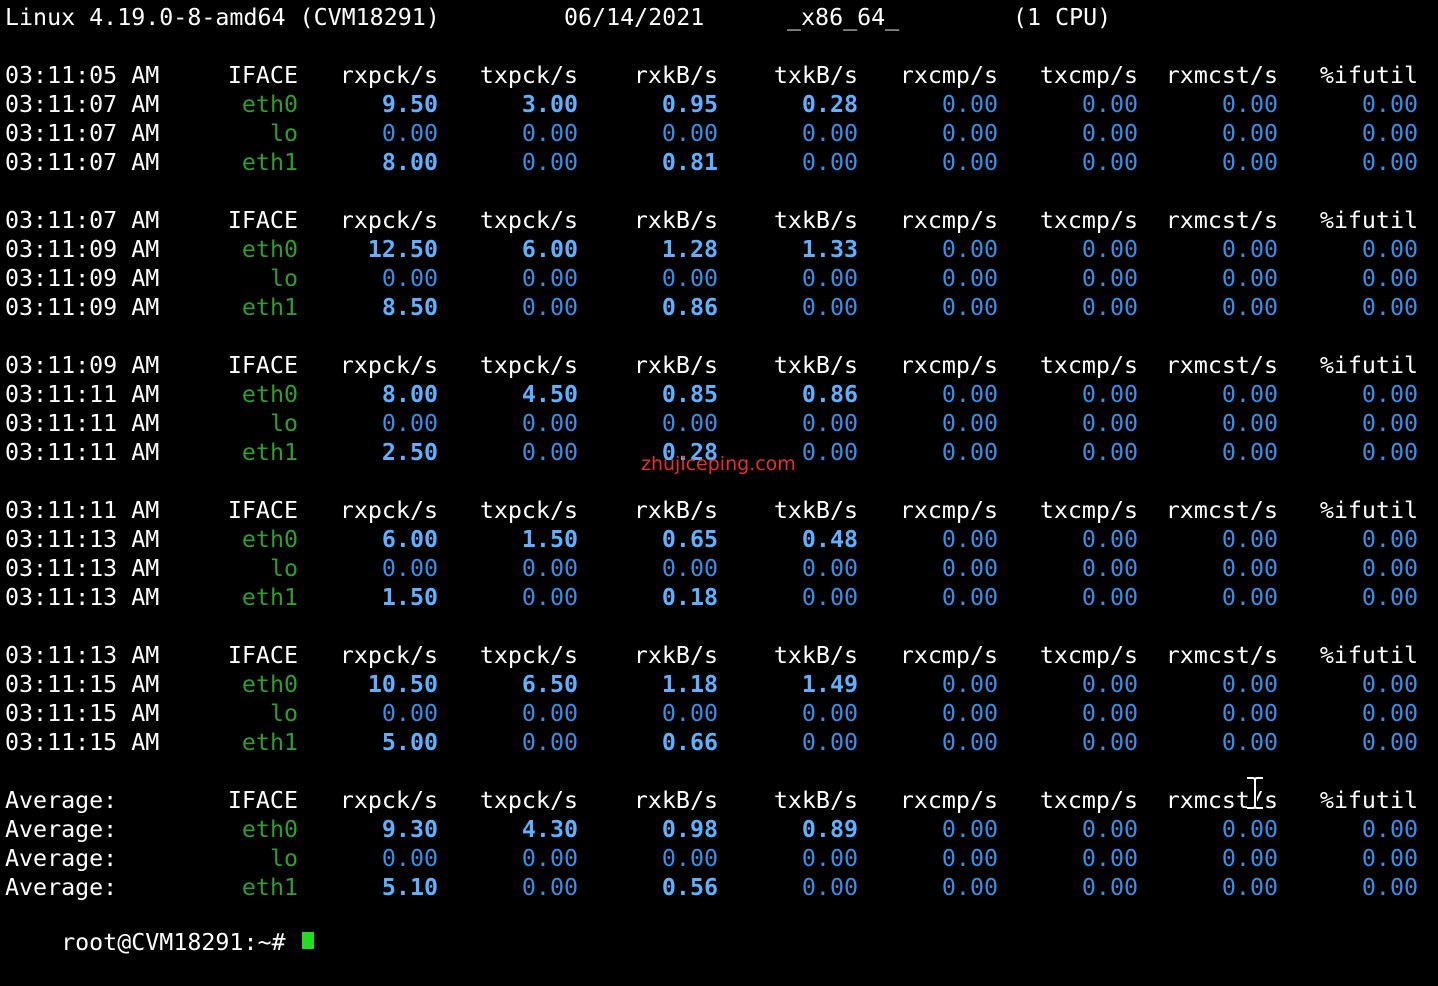 This screenshot has height=986, width=1438. Describe the element at coordinates (549, 104) in the screenshot. I see `row-value: 3.00` at that location.